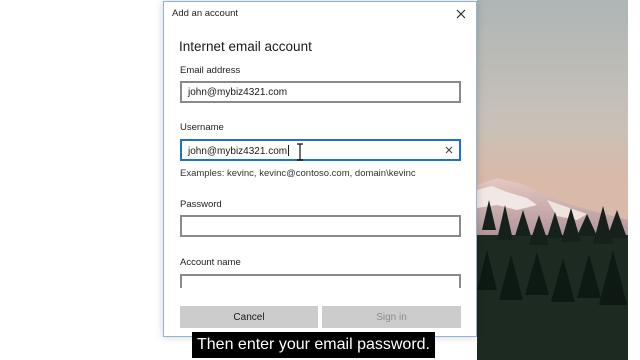 The height and width of the screenshot is (360, 640). What do you see at coordinates (320, 226) in the screenshot?
I see `password-field` at bounding box center [320, 226].